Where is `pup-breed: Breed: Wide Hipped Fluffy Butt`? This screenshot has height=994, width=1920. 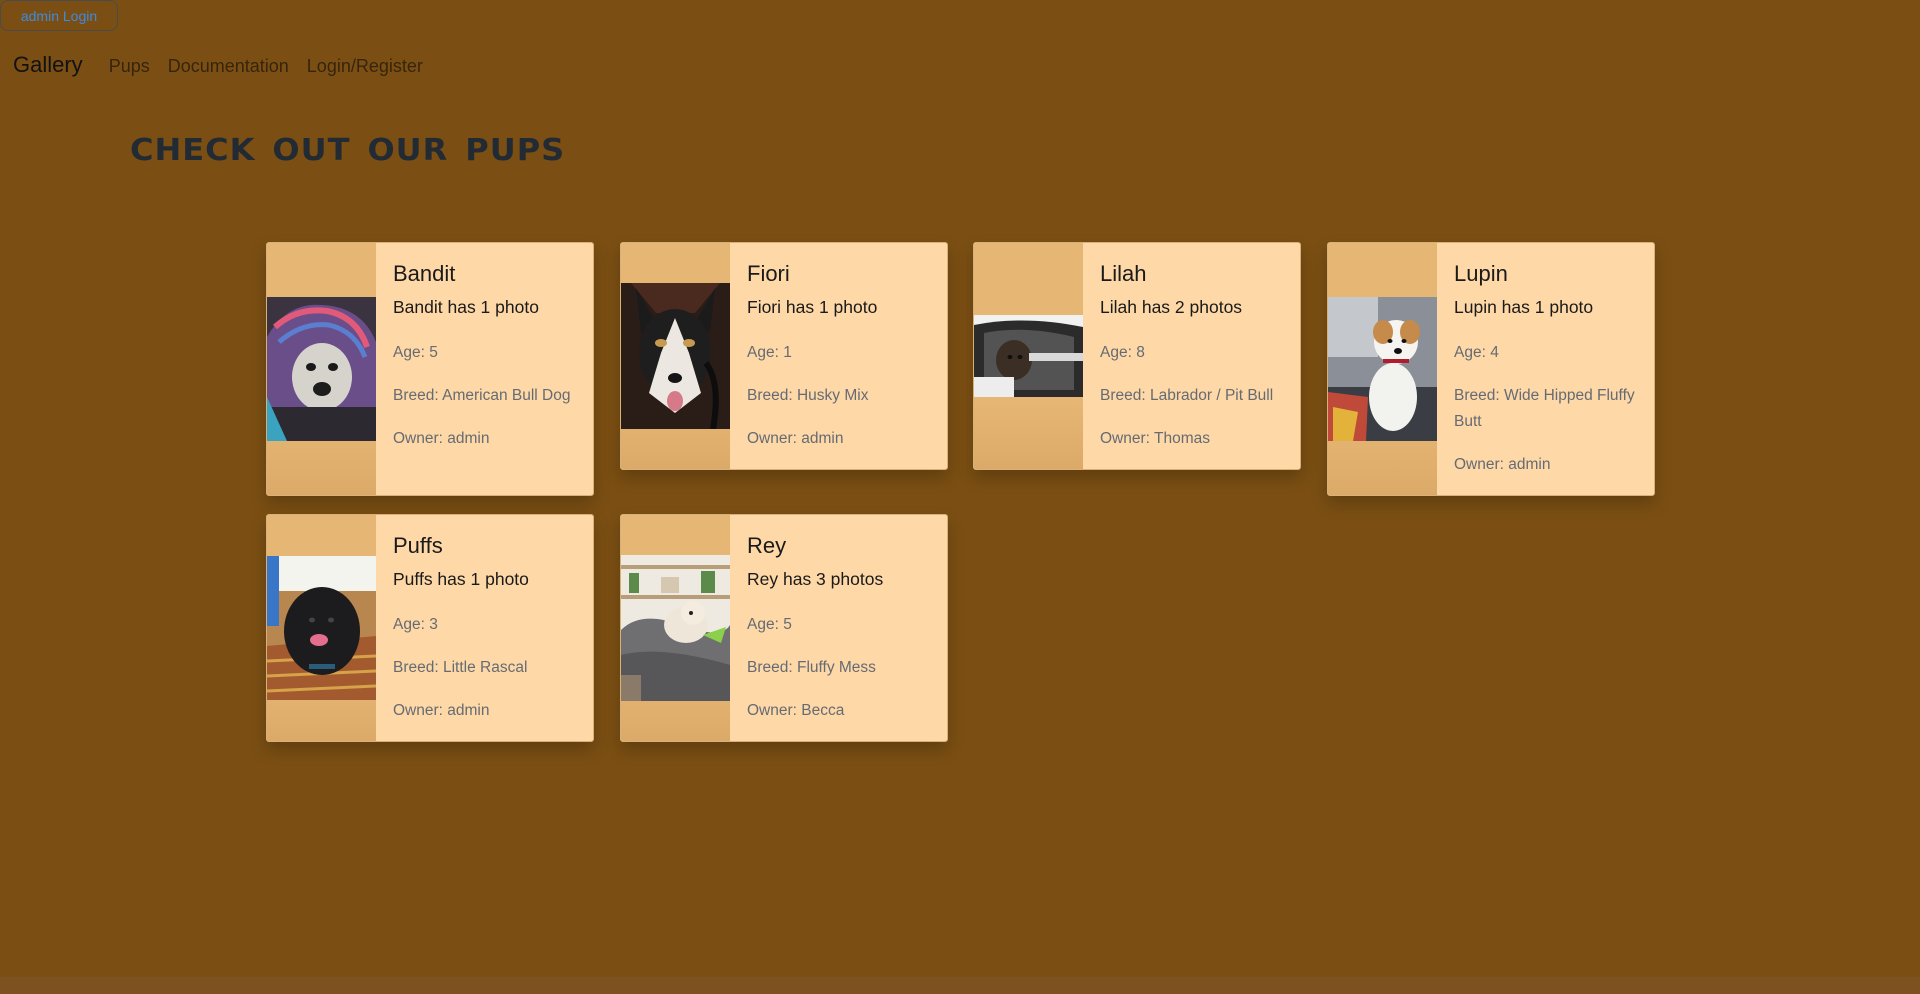
pup-breed: Breed: Wide Hipped Fluffy Butt is located at coordinates (1544, 408).